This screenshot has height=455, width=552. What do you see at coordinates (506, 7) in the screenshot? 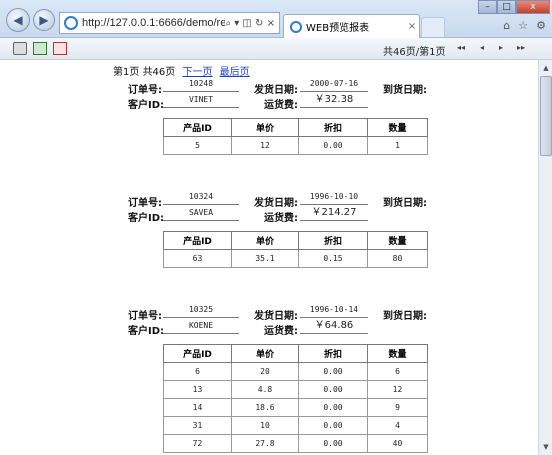
I see `maximize-button: □` at bounding box center [506, 7].